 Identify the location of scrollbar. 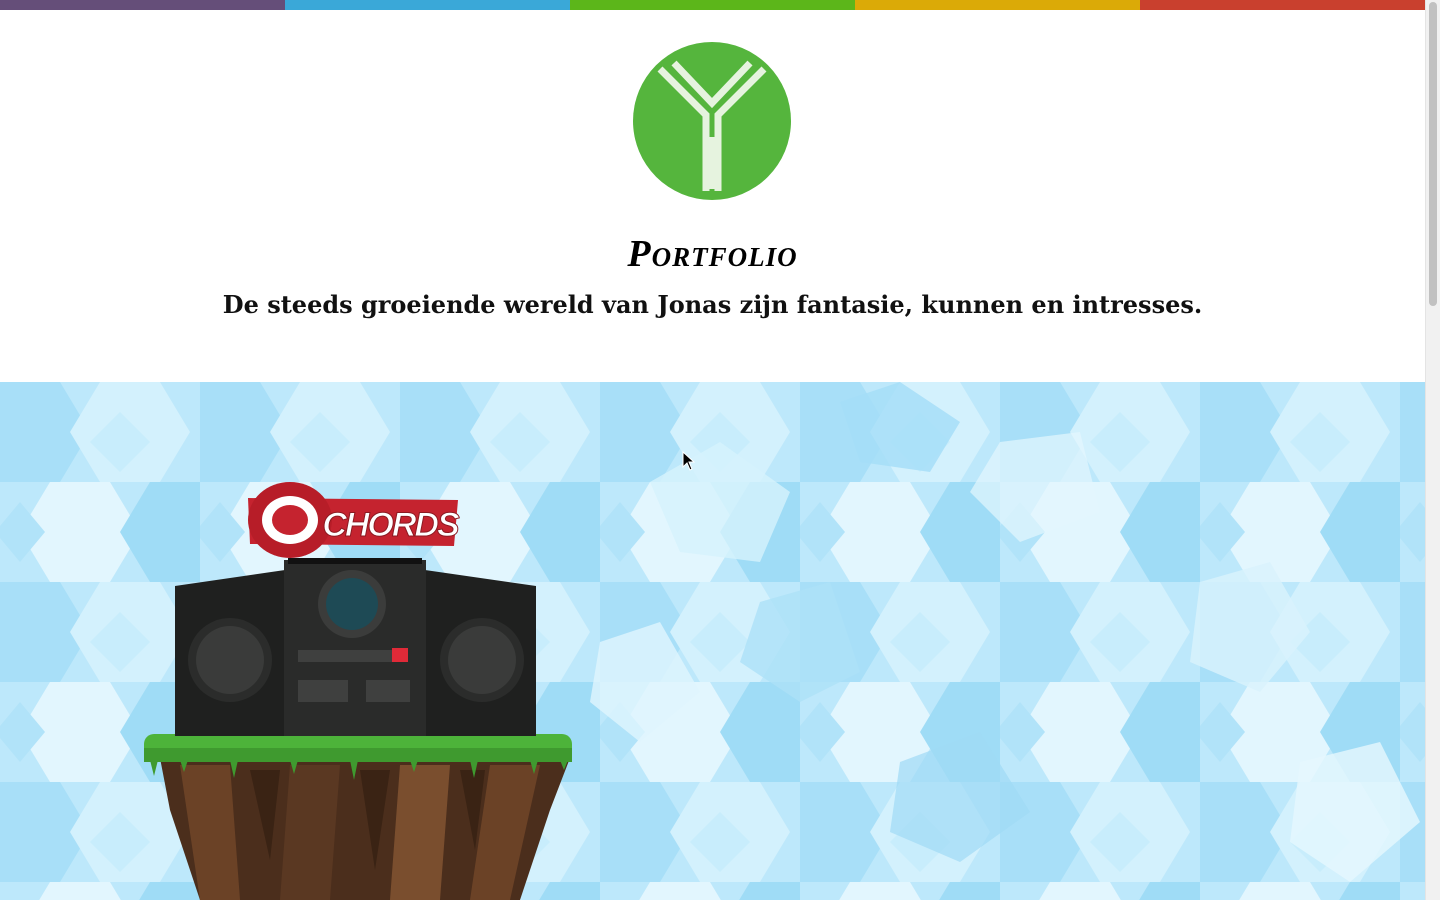
(1432, 450).